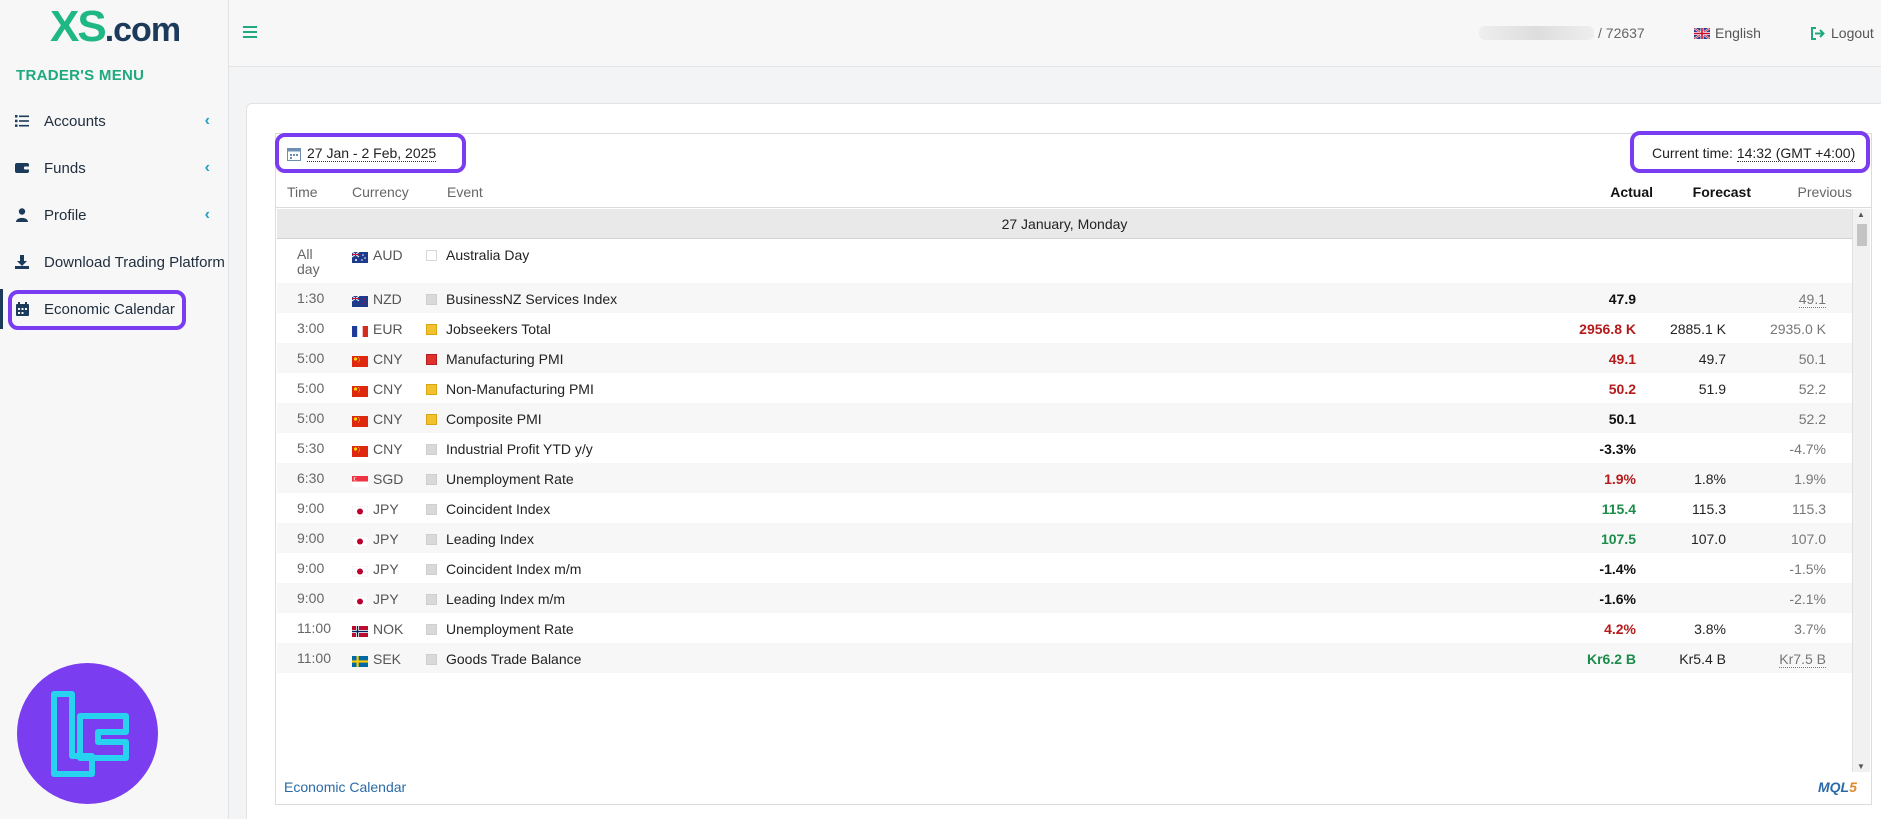  I want to click on event-previous: Kr7.5 B, so click(1802, 659).